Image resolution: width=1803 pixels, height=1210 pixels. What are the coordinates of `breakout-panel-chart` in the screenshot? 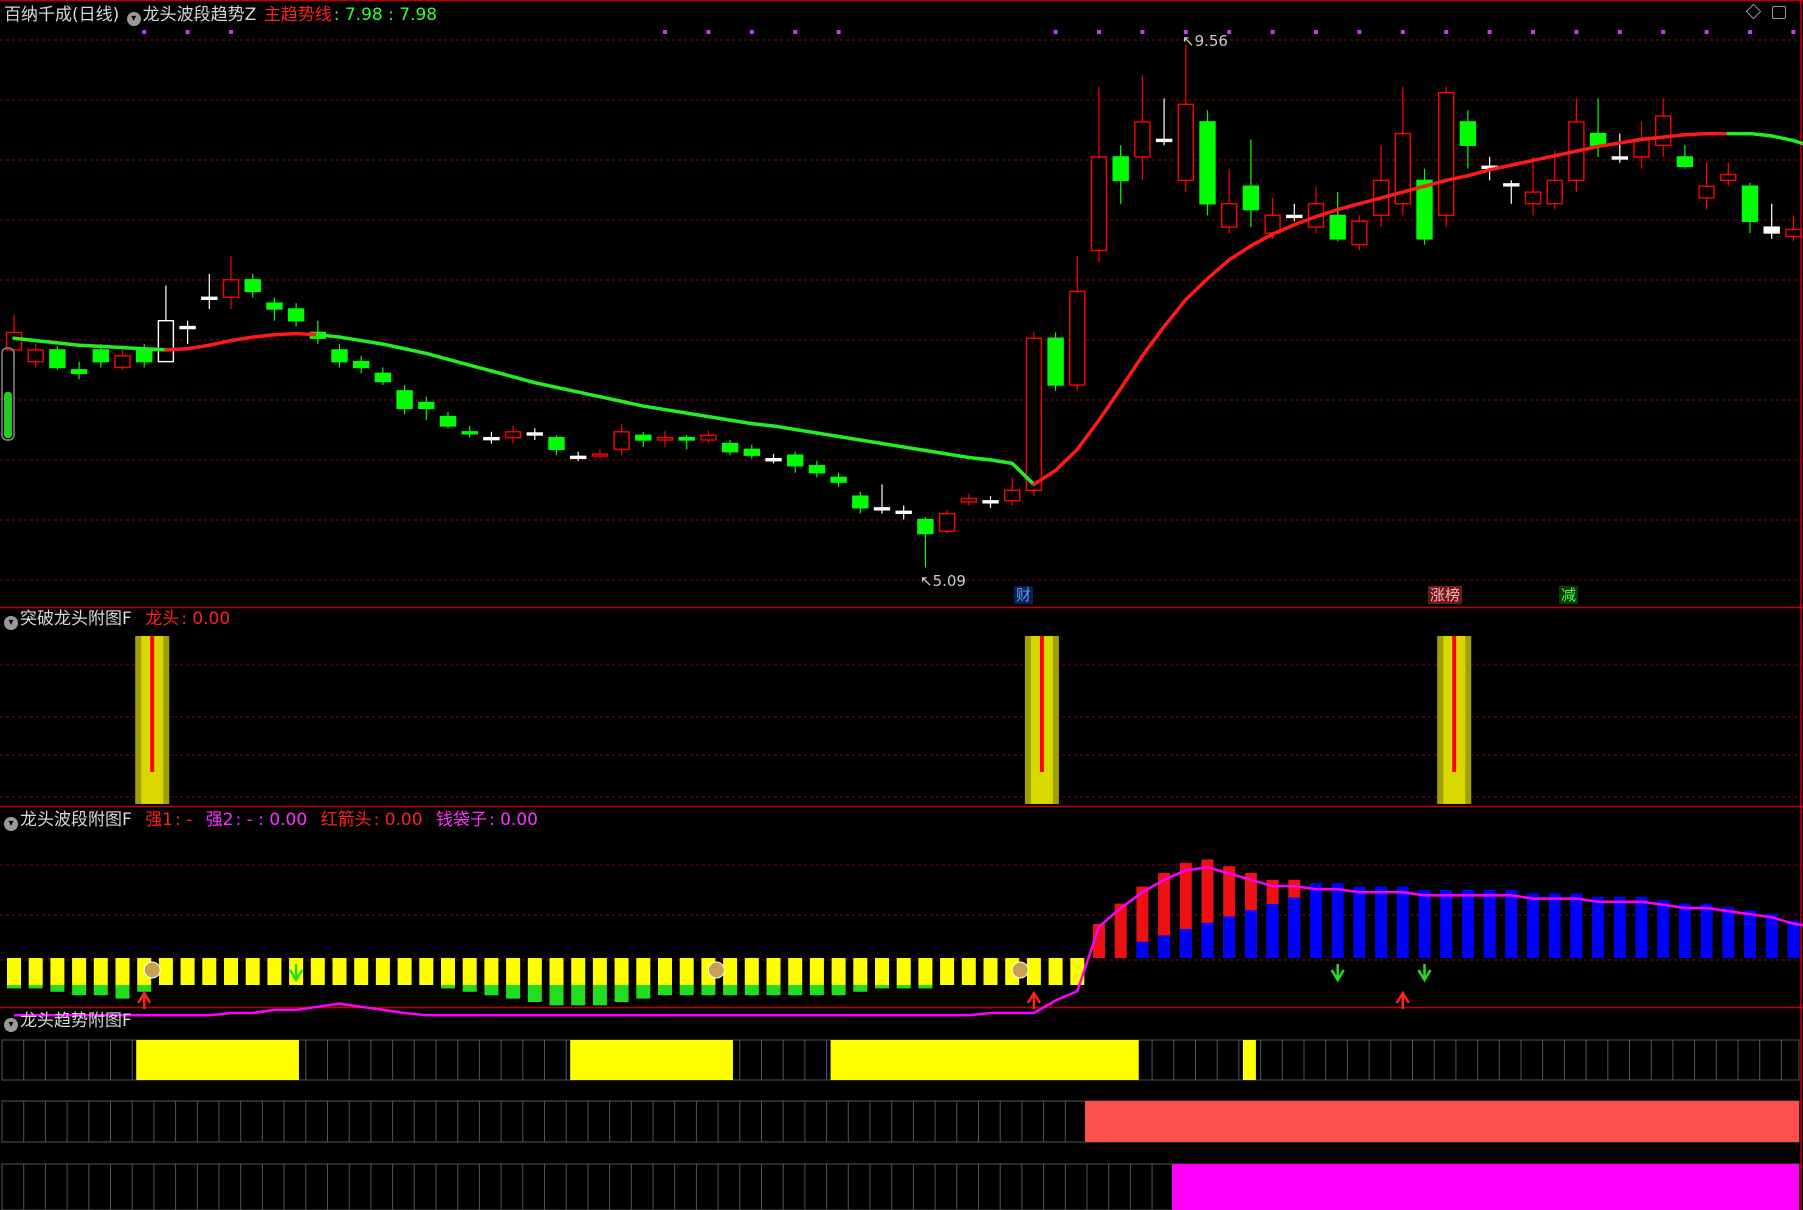 It's located at (803, 720).